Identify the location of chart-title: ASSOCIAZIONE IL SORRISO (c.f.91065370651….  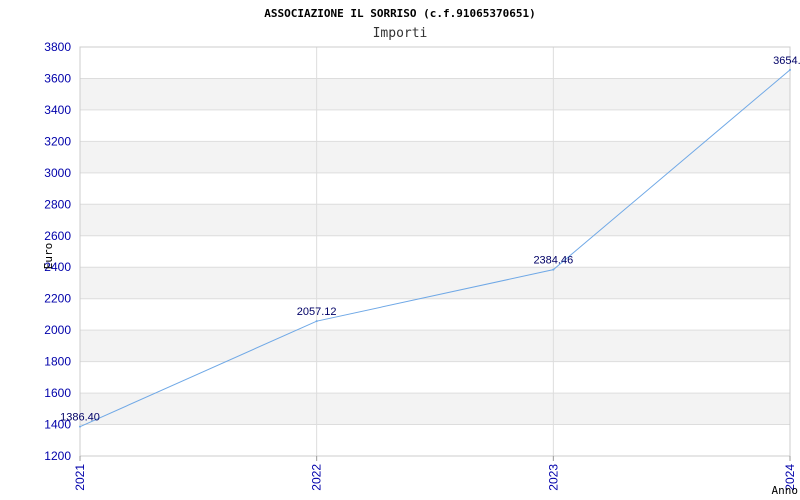
(400, 13).